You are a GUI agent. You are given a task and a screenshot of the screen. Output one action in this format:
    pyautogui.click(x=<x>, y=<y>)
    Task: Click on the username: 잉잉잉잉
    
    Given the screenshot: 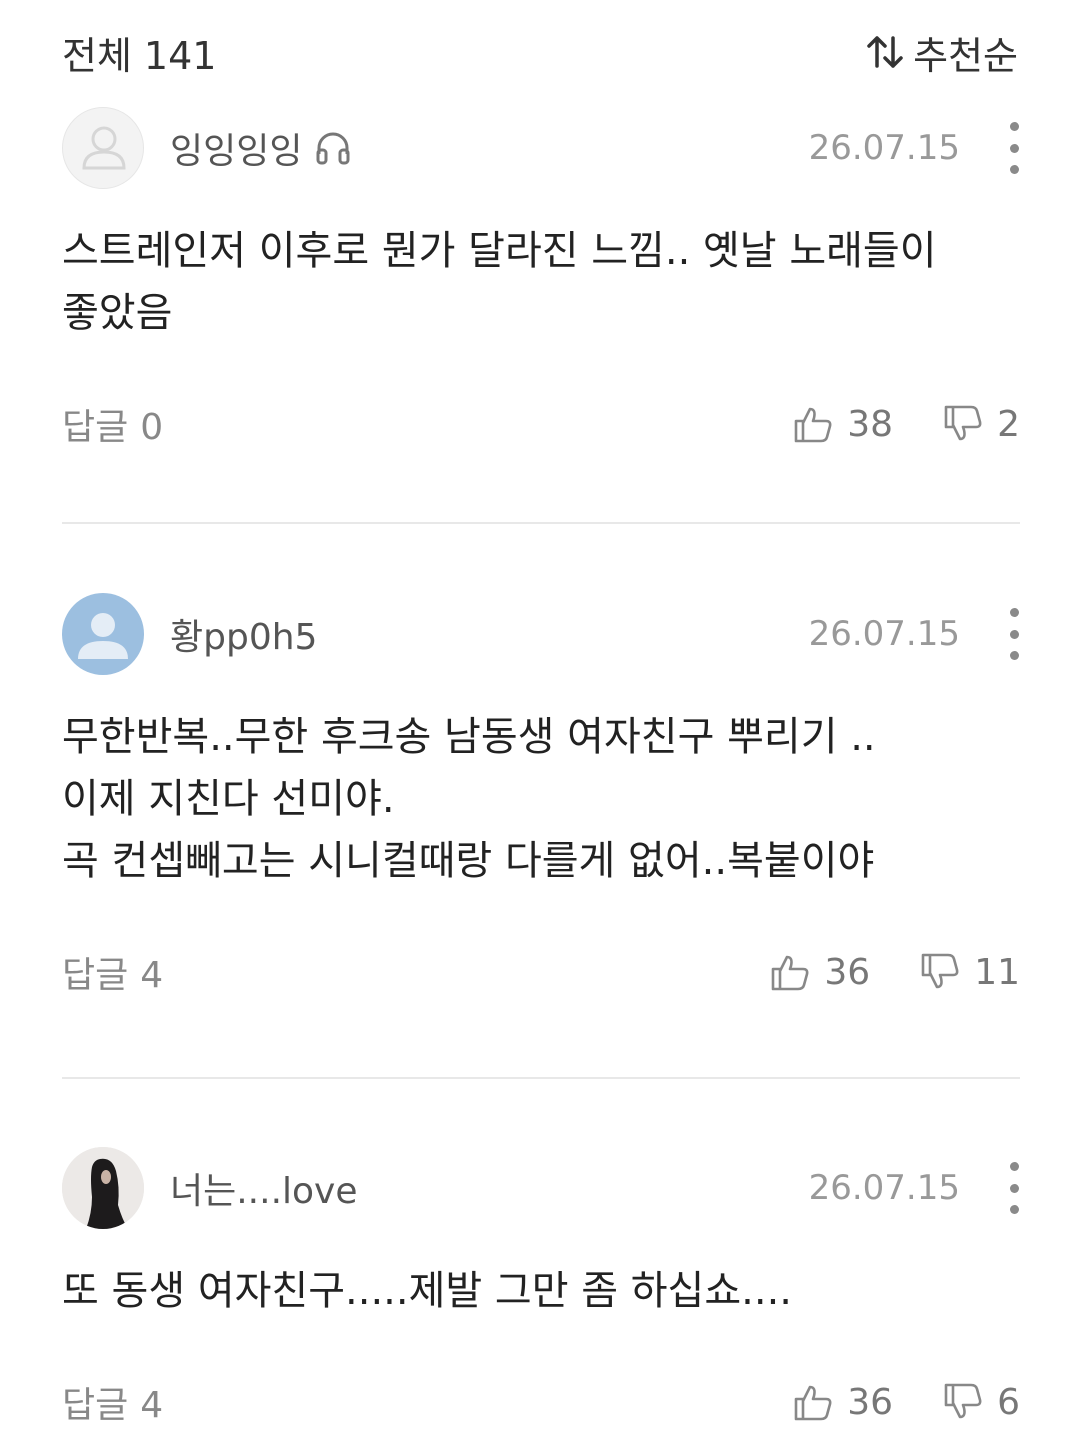 What is the action you would take?
    pyautogui.click(x=261, y=148)
    